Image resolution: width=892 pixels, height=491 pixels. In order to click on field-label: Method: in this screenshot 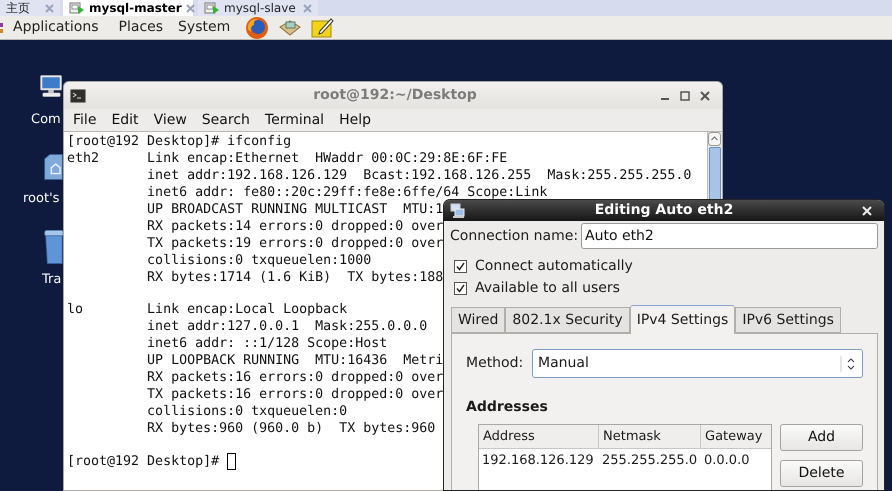, I will do `click(495, 363)`.